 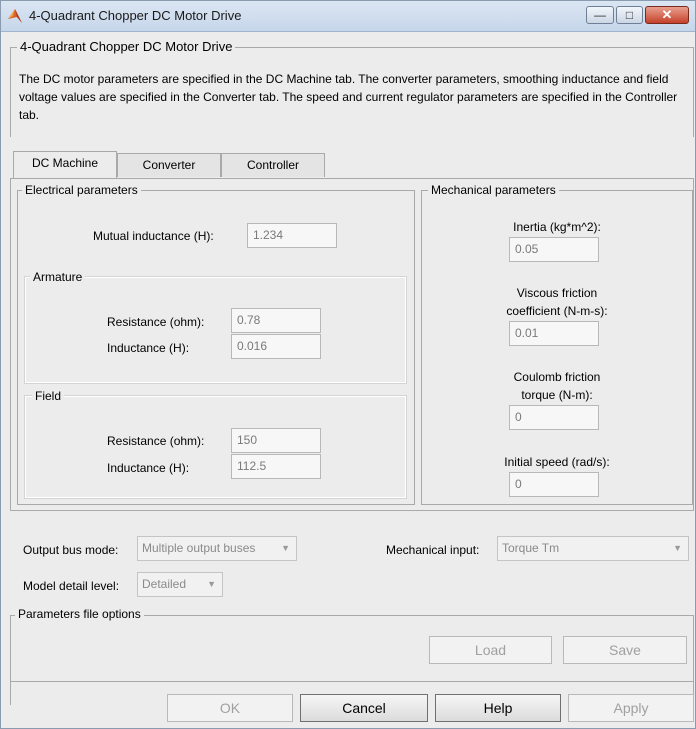 I want to click on field-resistance-field: 150, so click(x=276, y=440).